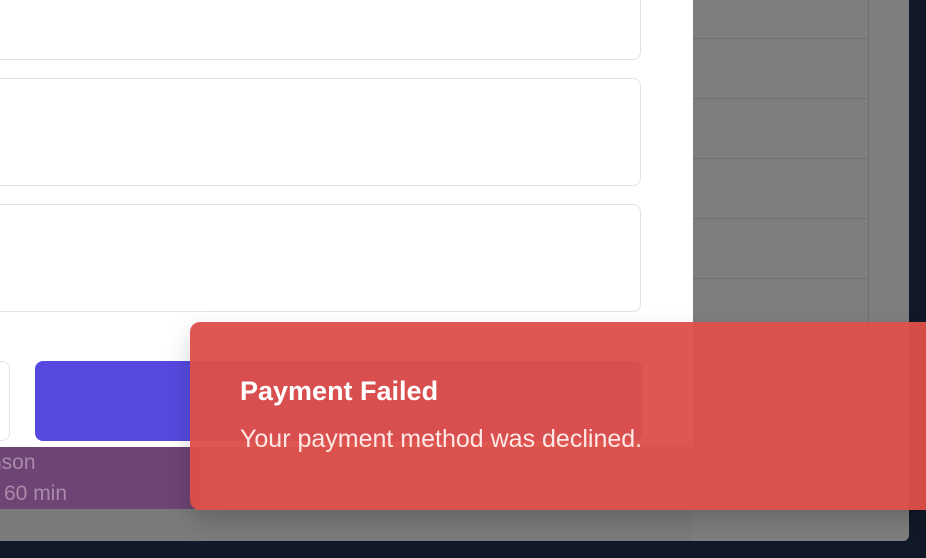  Describe the element at coordinates (5, 401) in the screenshot. I see `secondary-button` at that location.